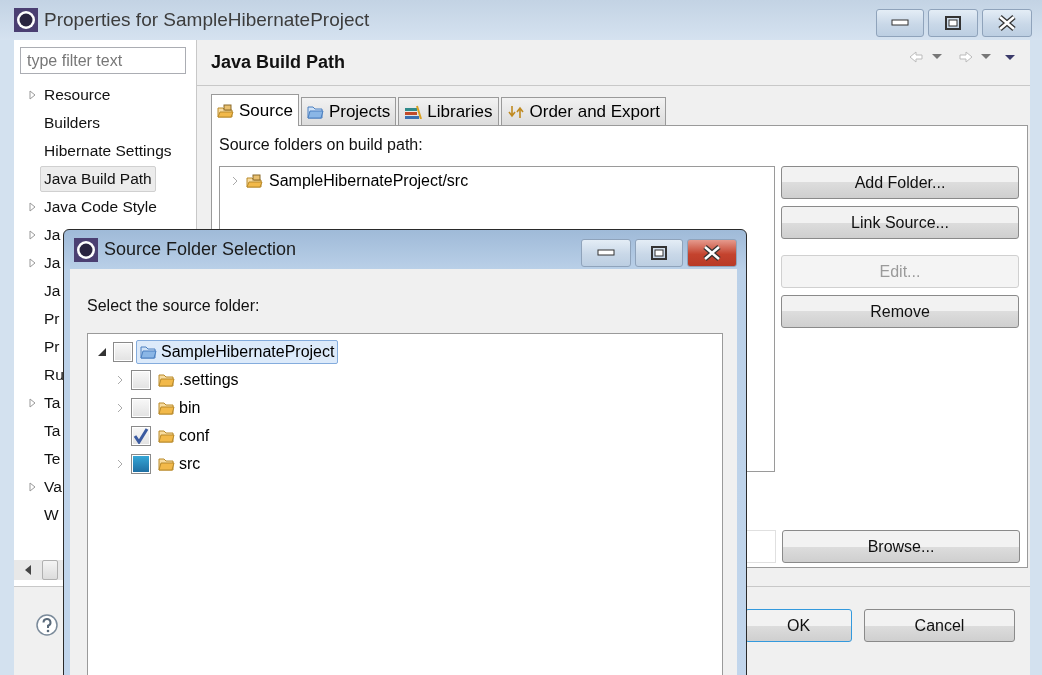 The height and width of the screenshot is (675, 1042). I want to click on nav-item: Hibernate Settings, so click(108, 151).